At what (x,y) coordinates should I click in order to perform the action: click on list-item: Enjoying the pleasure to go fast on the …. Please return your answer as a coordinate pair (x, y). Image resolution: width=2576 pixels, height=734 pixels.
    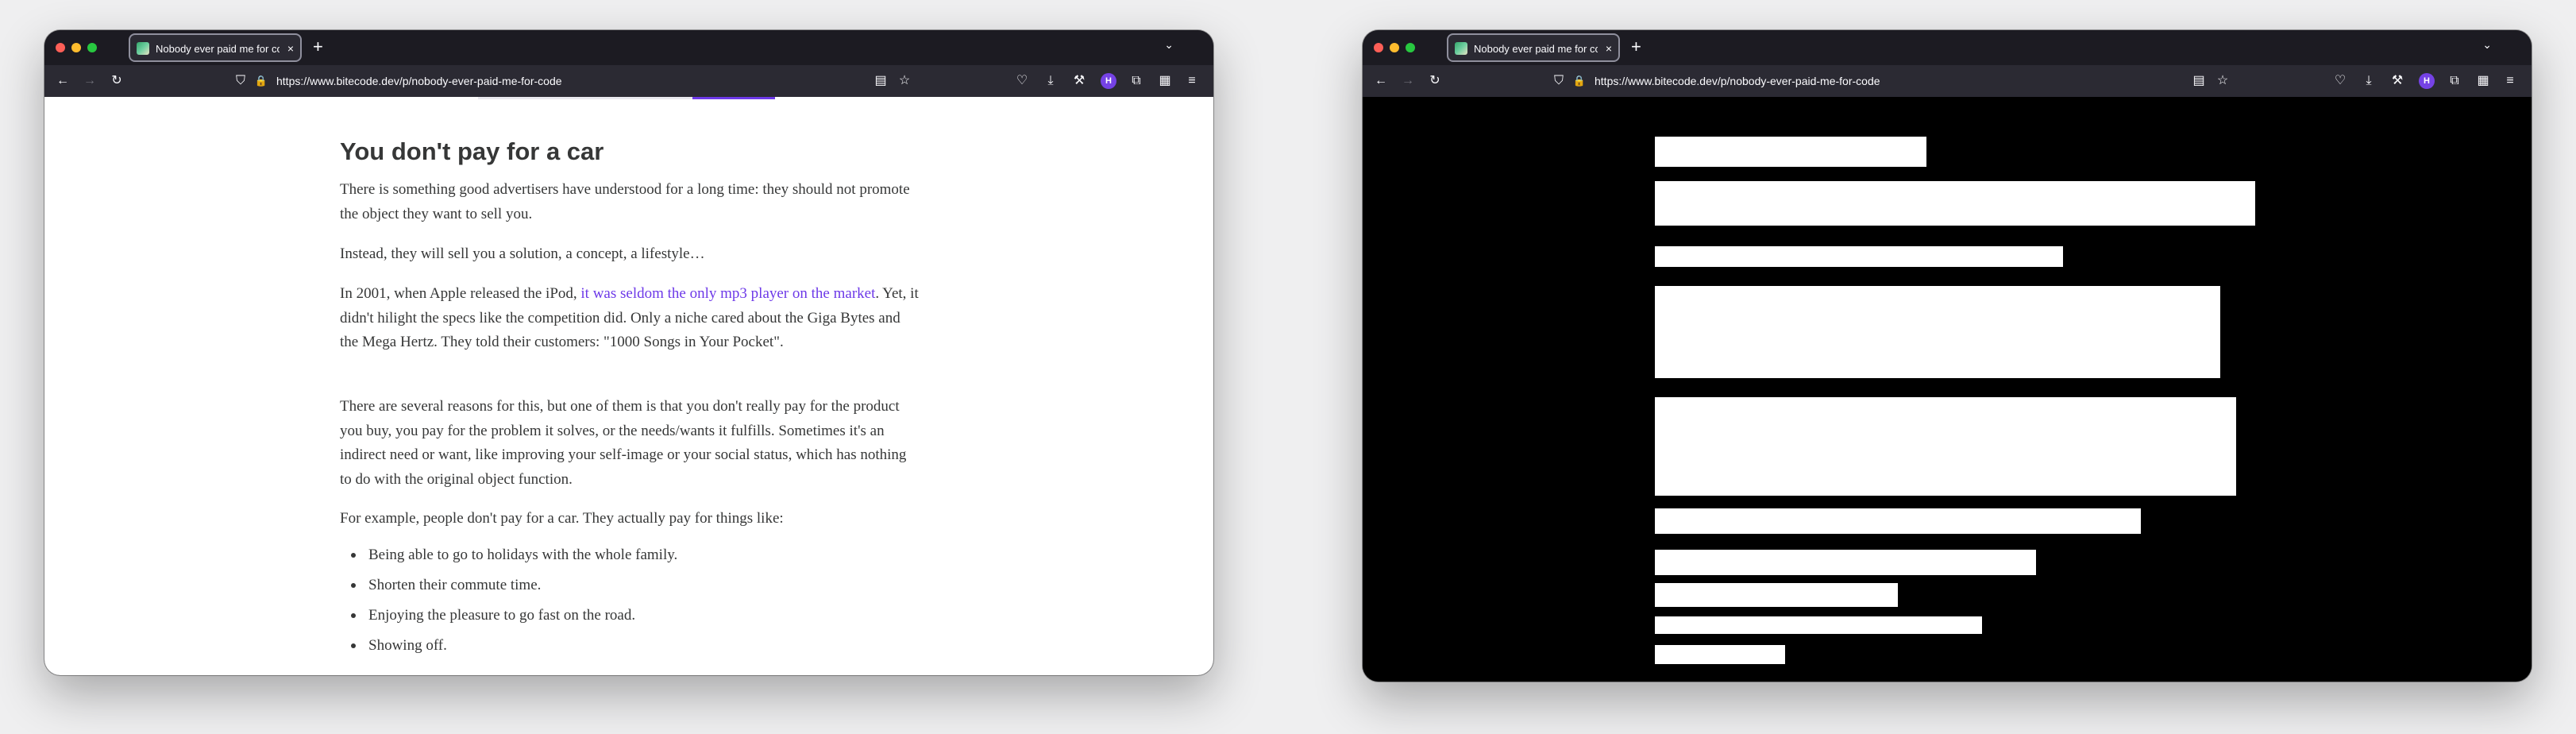
    Looking at the image, I should click on (509, 619).